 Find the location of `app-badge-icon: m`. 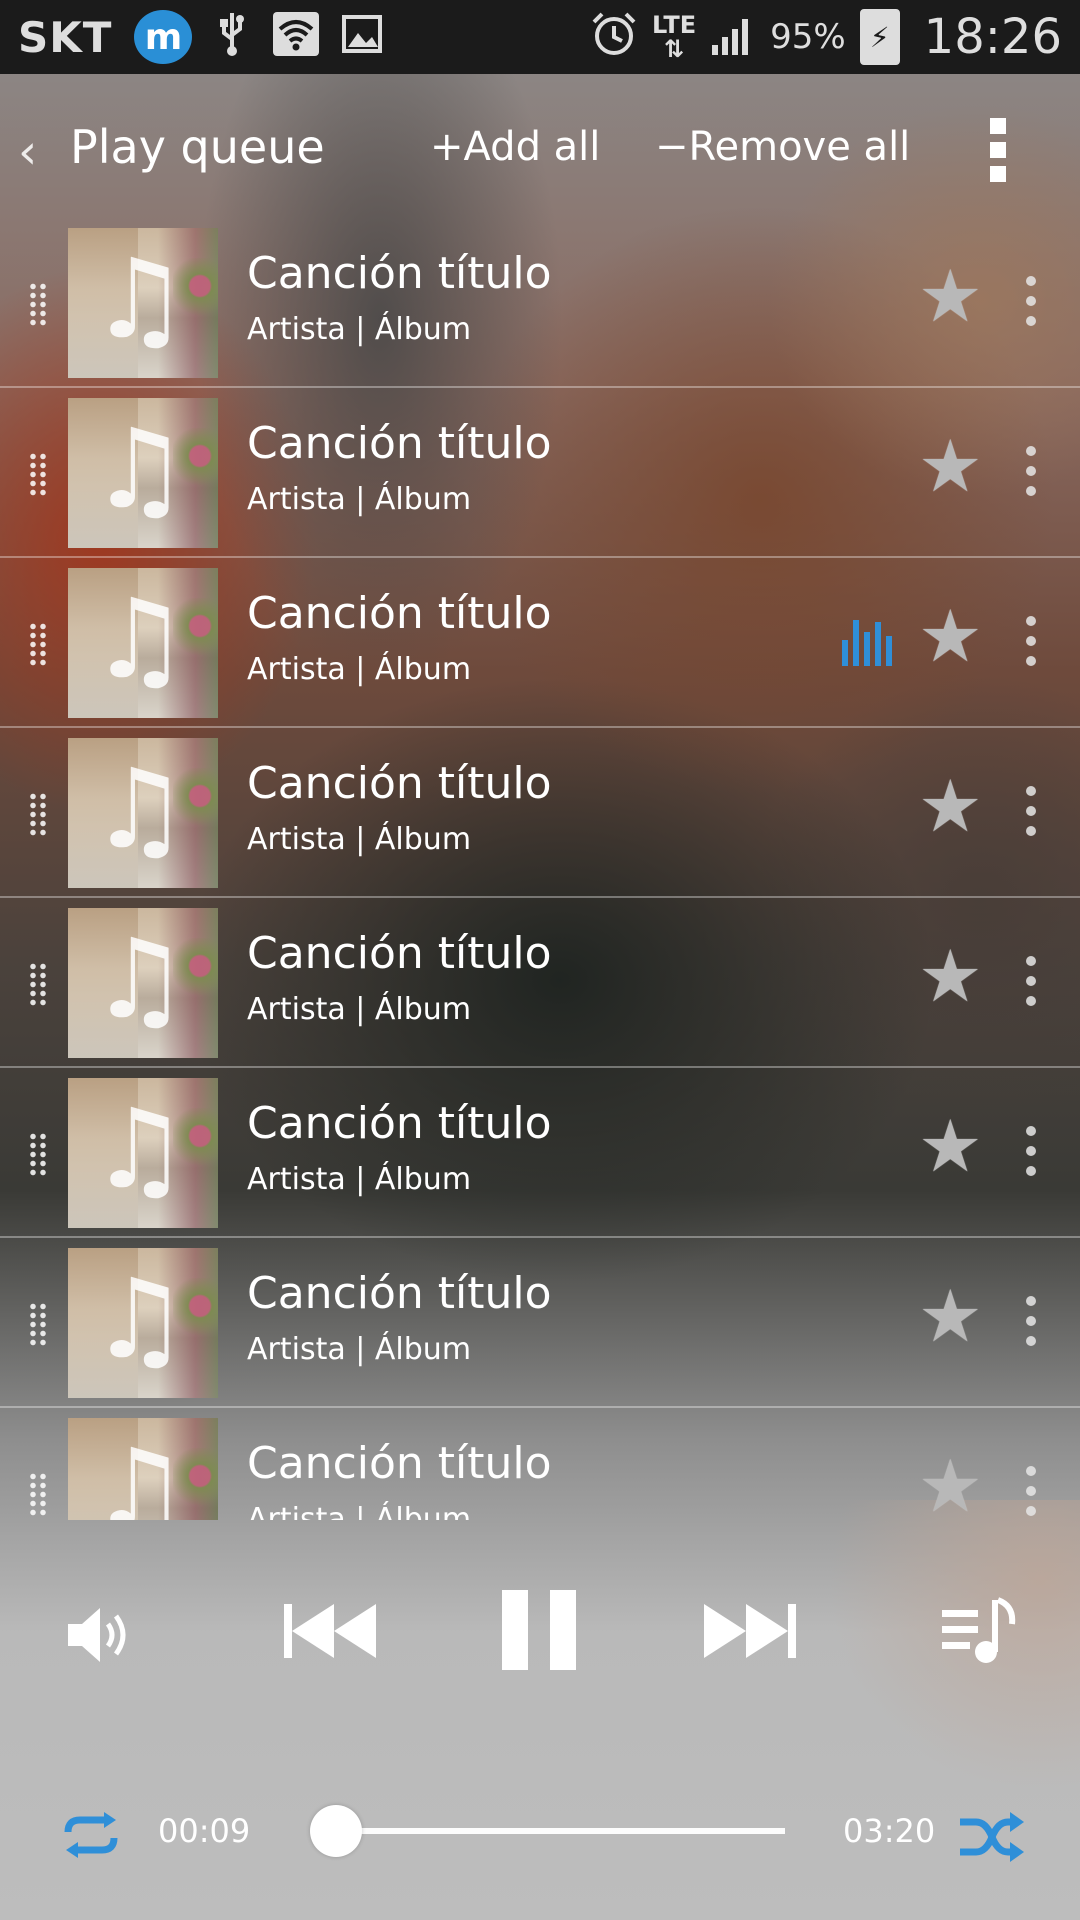

app-badge-icon: m is located at coordinates (163, 37).